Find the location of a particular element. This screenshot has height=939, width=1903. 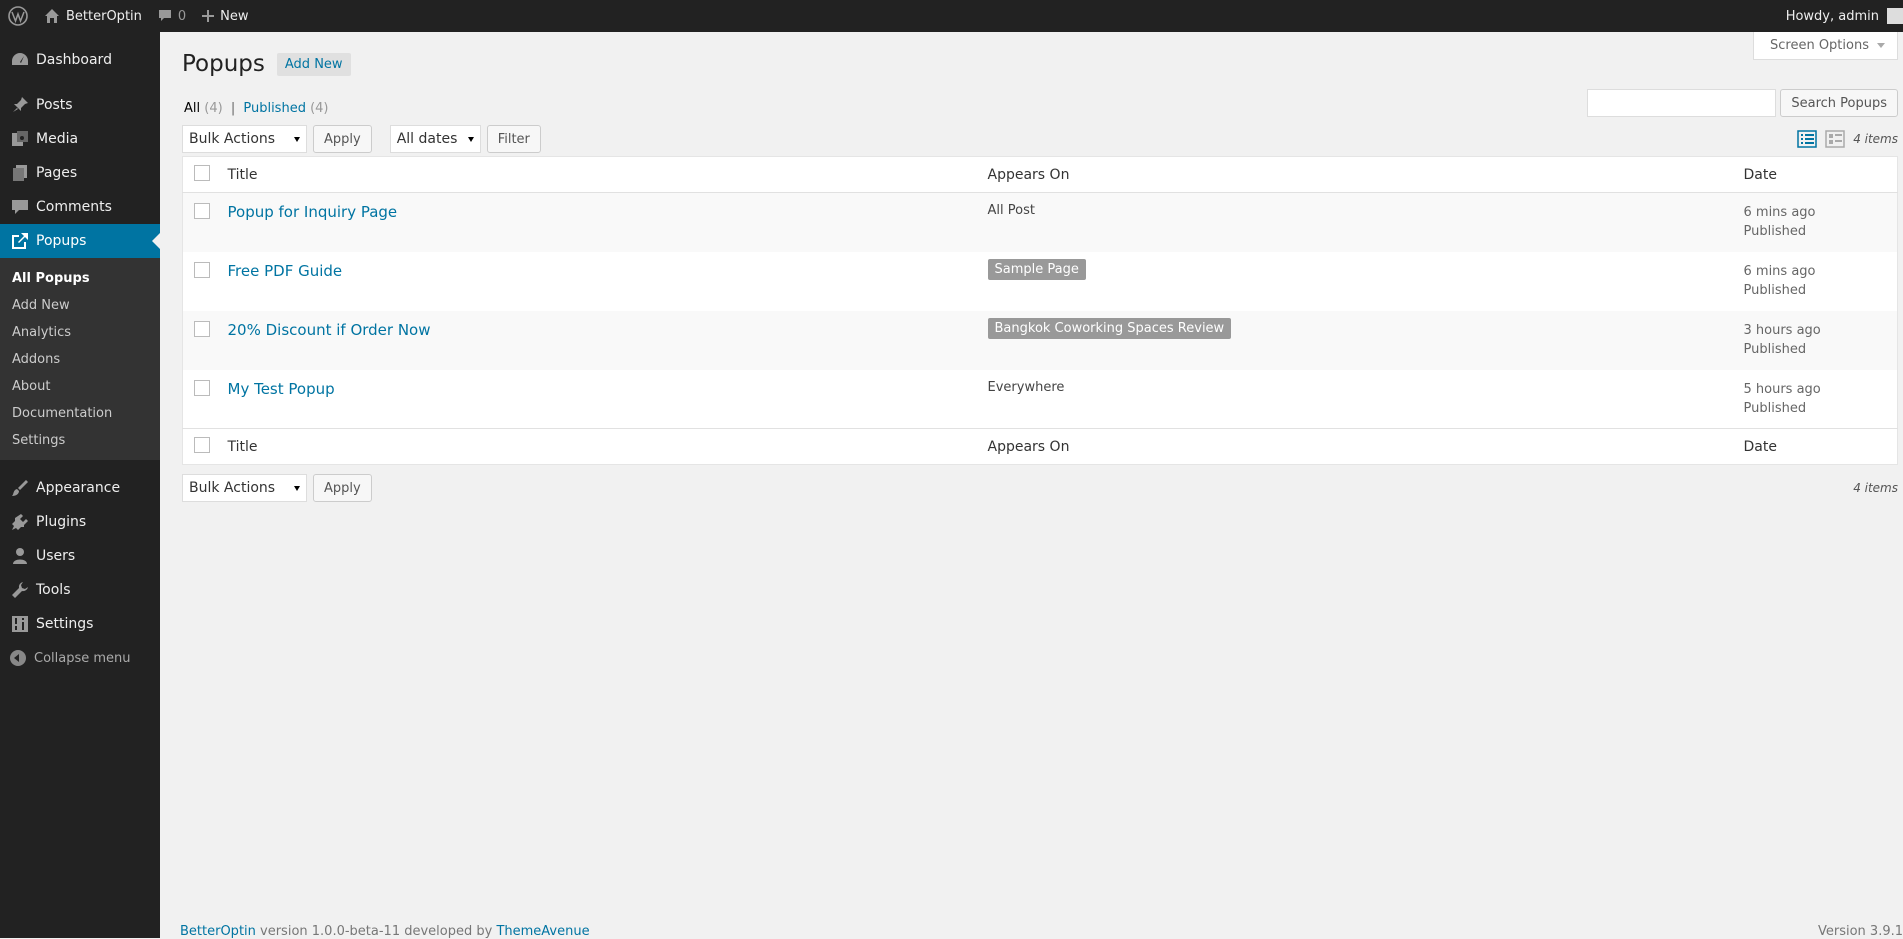

collapse-menu-button: Collapse menu is located at coordinates (80, 658).